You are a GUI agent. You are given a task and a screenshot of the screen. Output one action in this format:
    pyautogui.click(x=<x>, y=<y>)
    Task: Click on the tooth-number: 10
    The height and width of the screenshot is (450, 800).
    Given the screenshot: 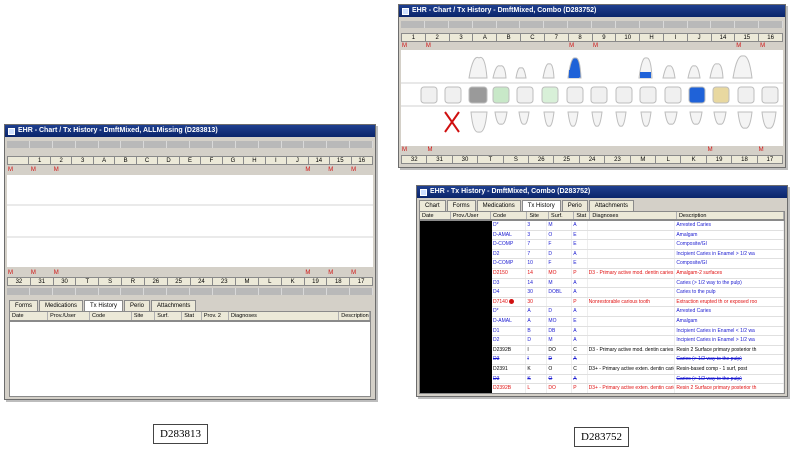 What is the action you would take?
    pyautogui.click(x=627, y=37)
    